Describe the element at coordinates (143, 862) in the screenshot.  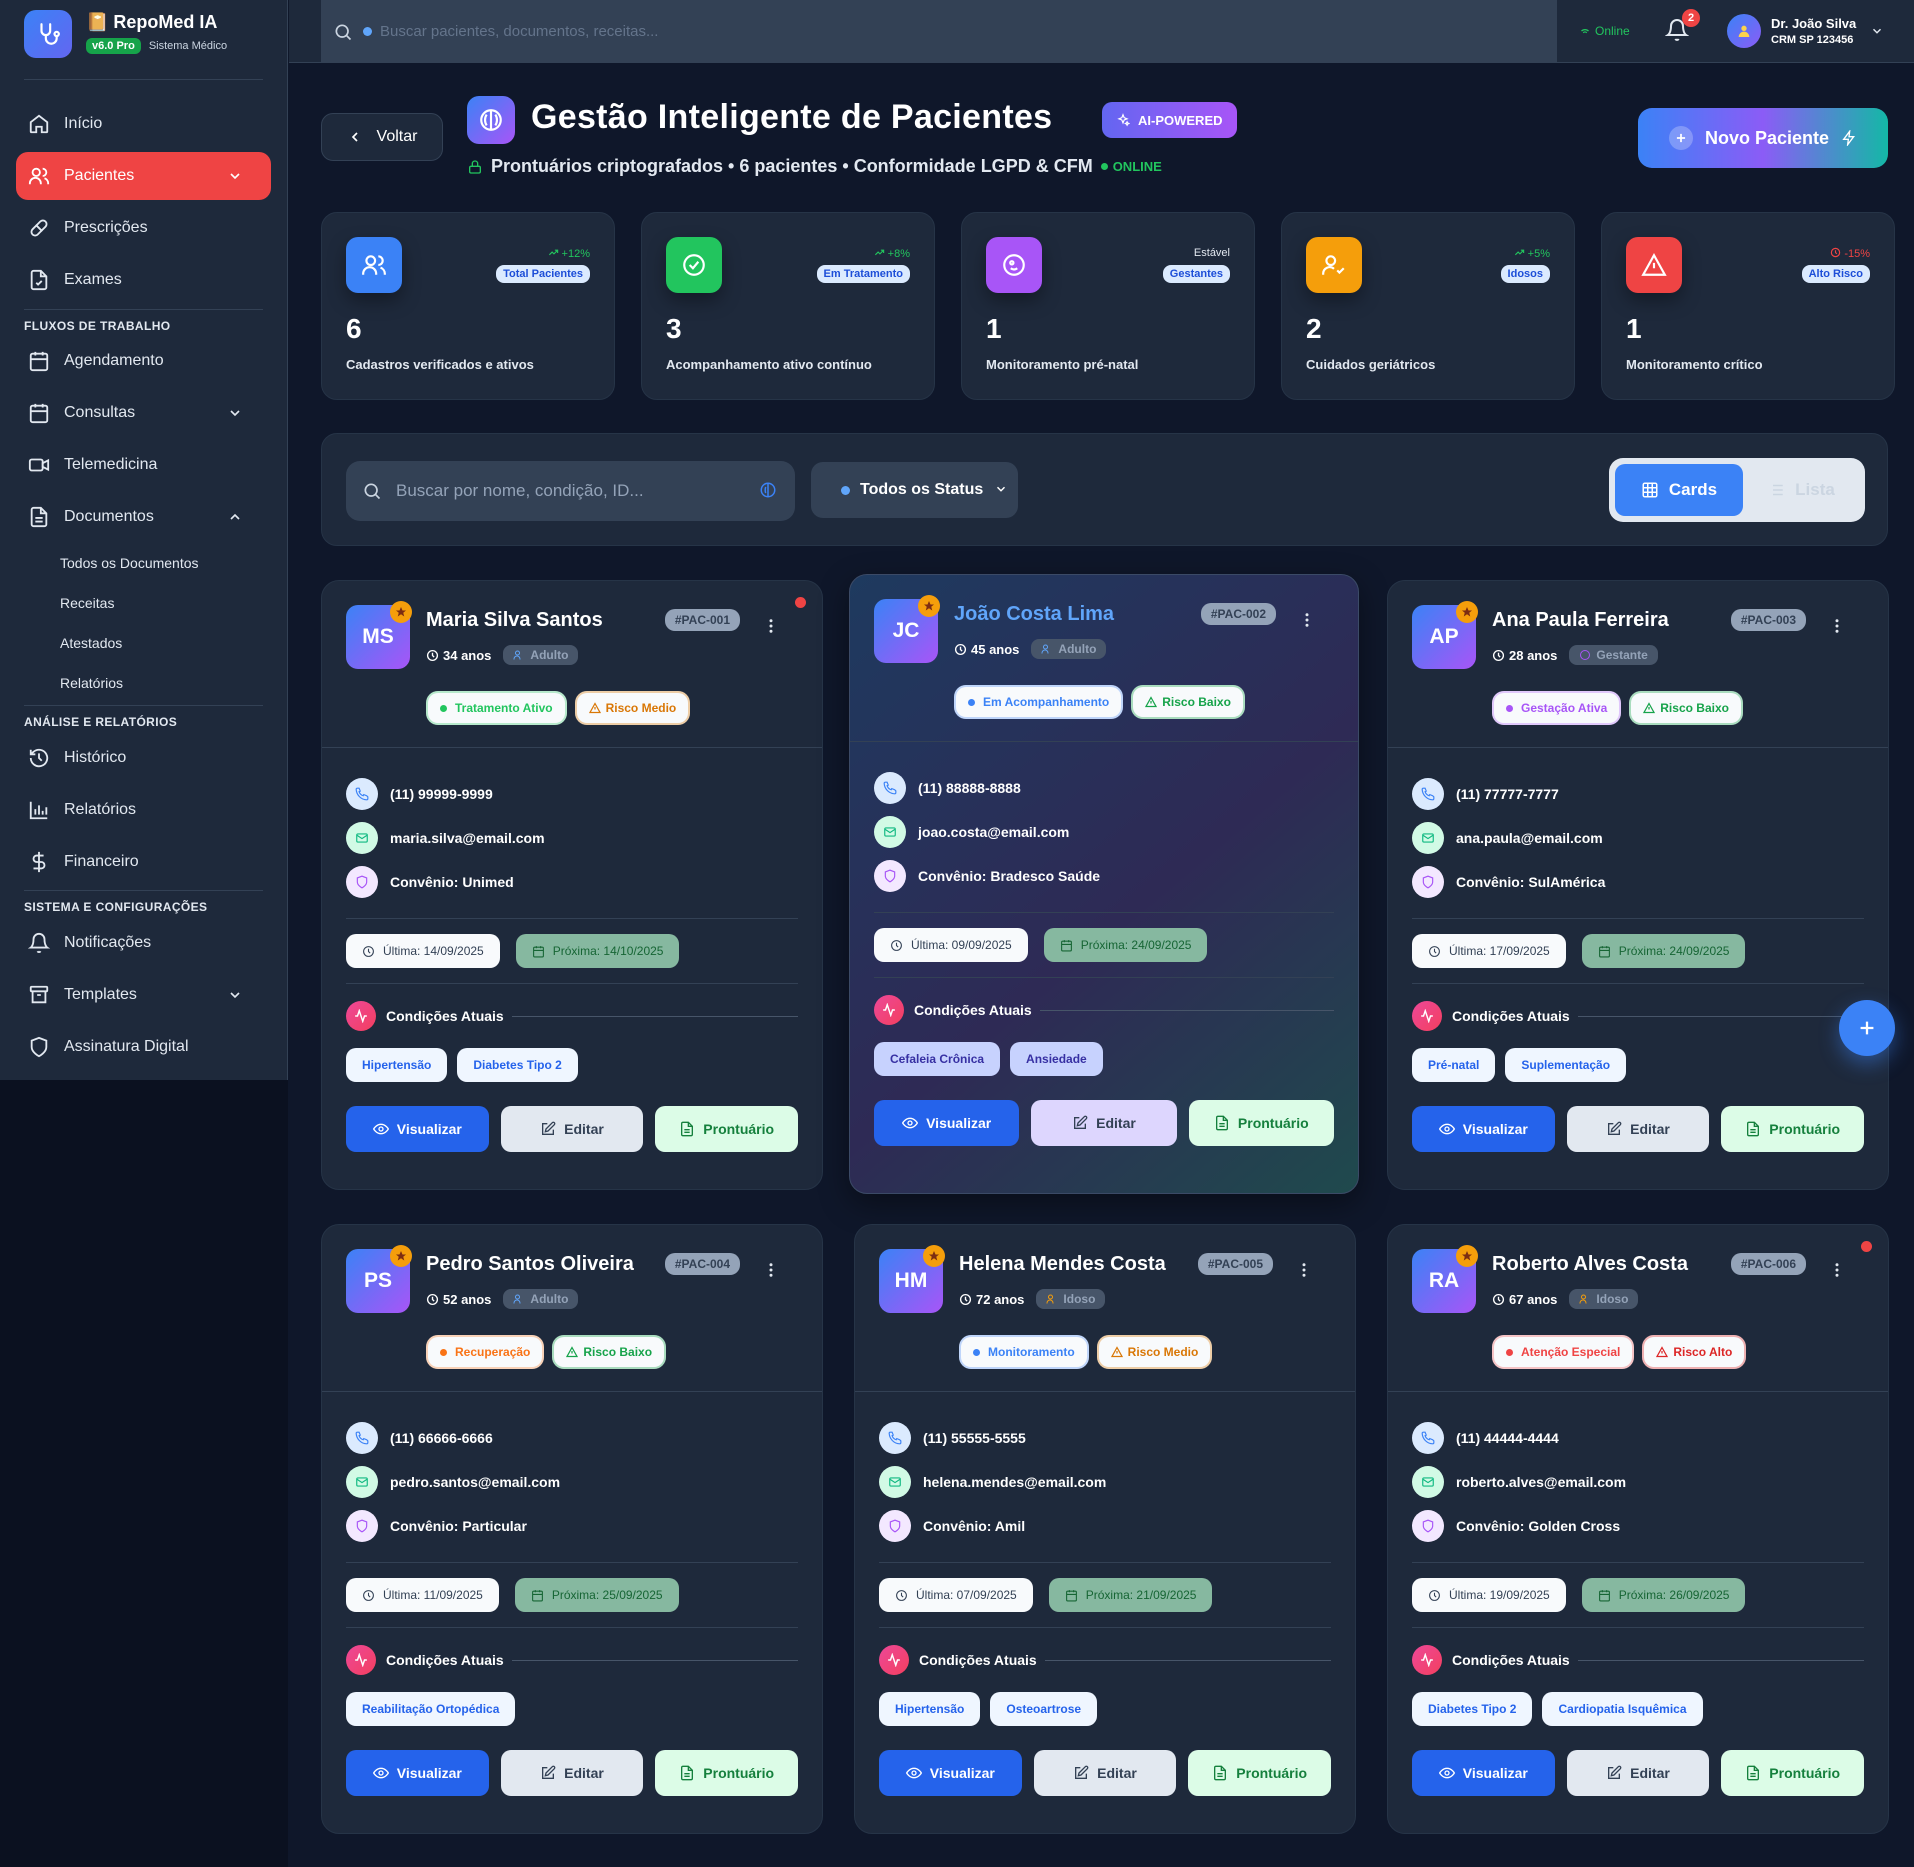
I see `sidebar-item-financeiro: Financeiro` at that location.